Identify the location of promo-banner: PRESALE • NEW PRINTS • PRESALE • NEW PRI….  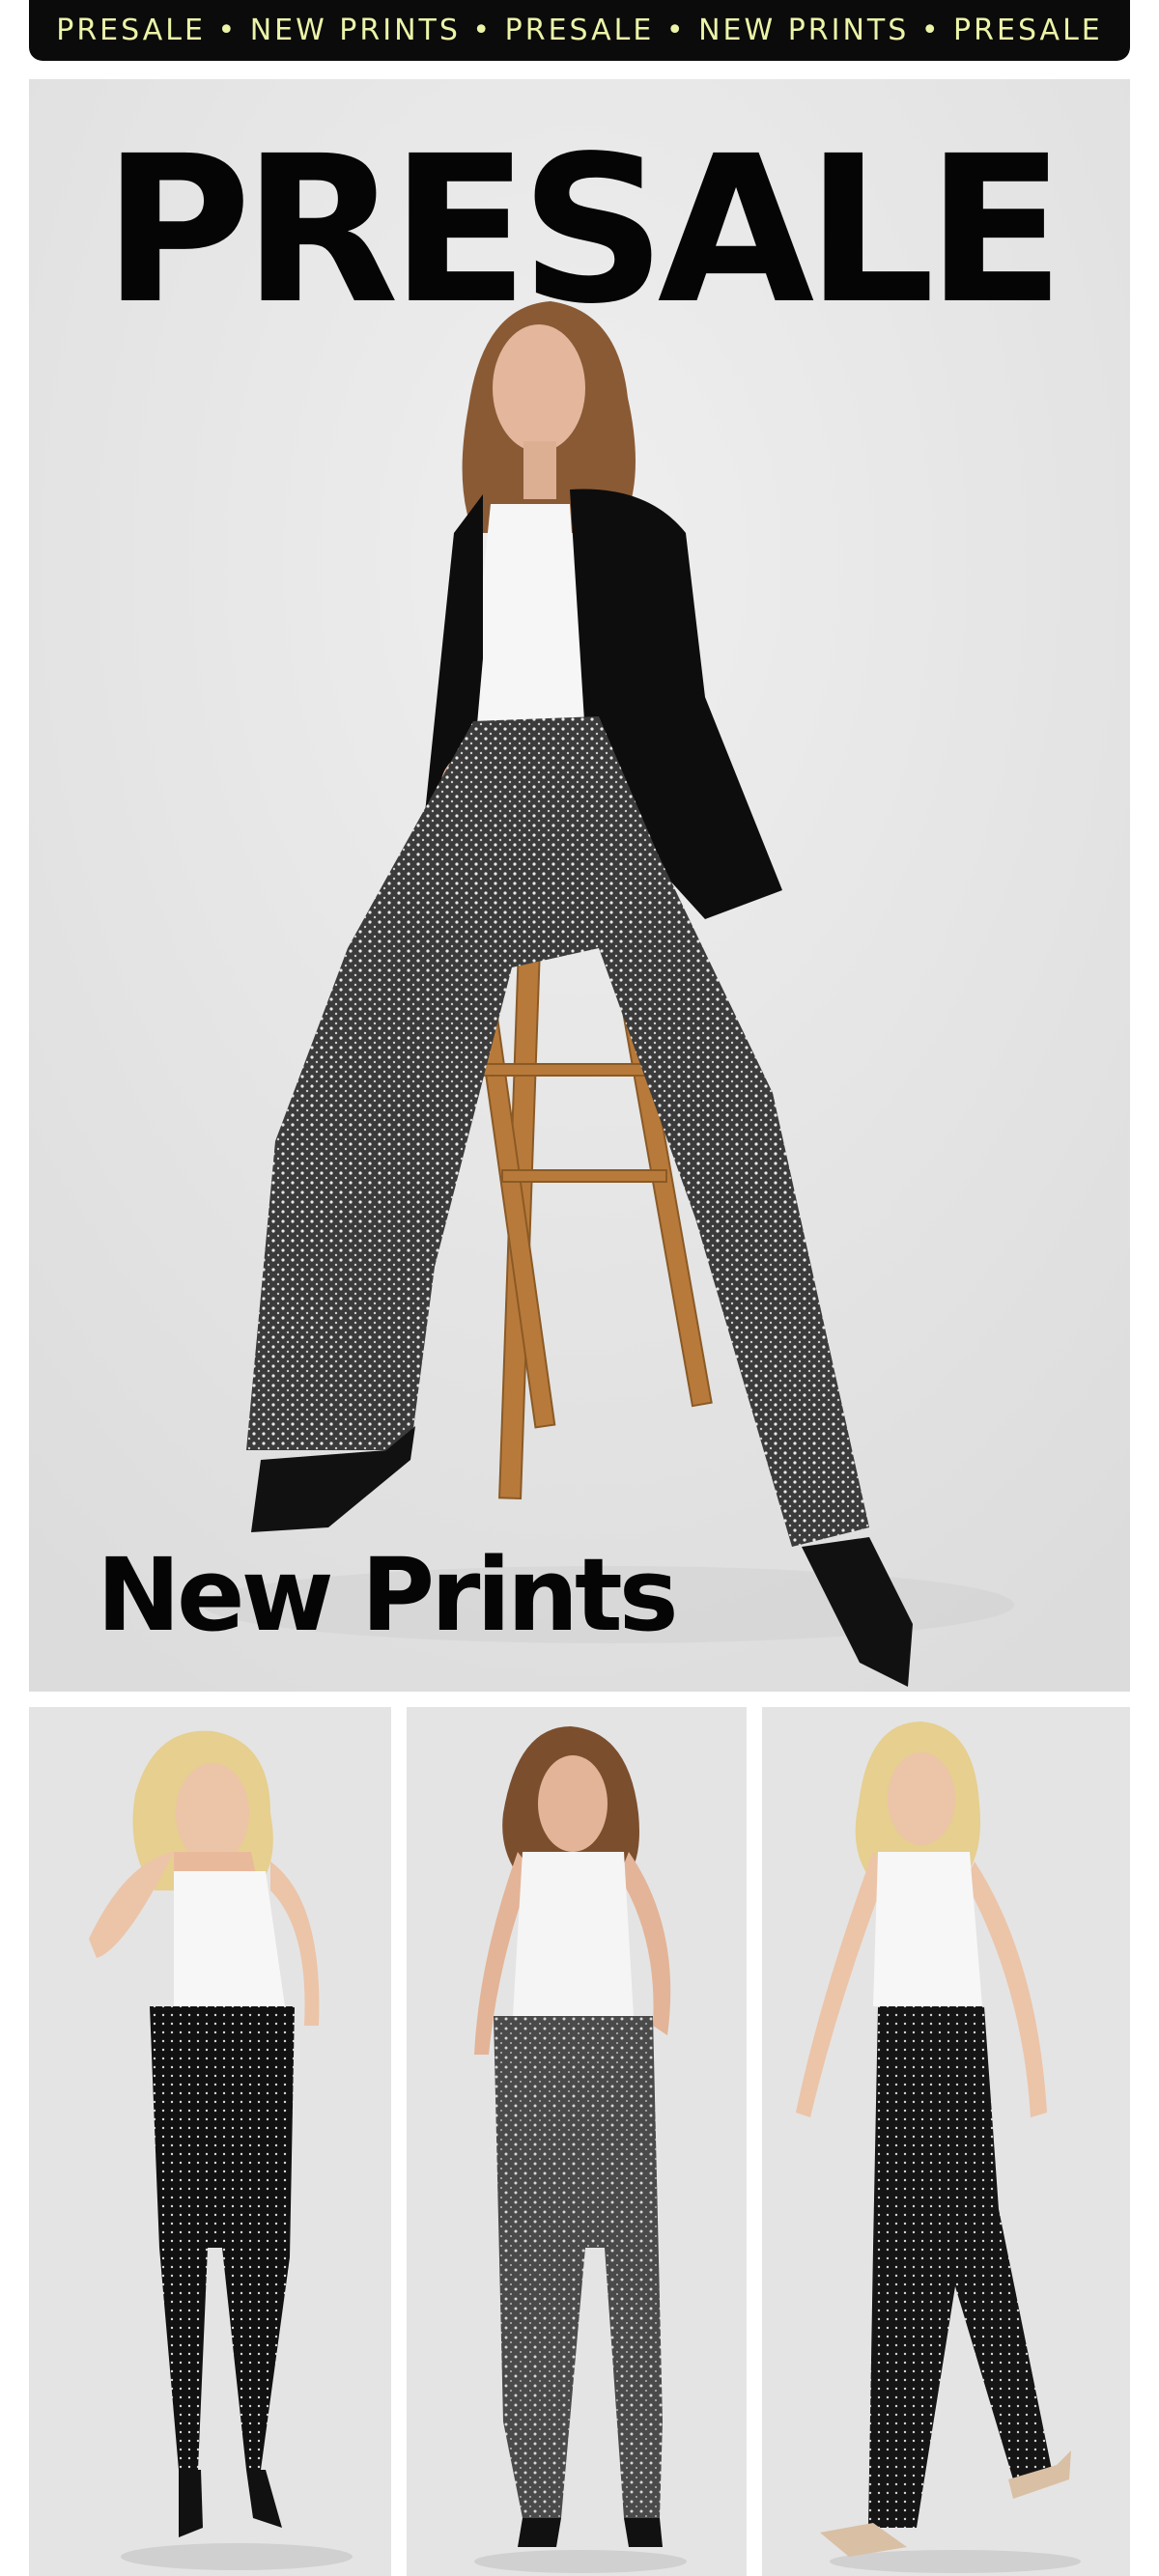
(579, 31).